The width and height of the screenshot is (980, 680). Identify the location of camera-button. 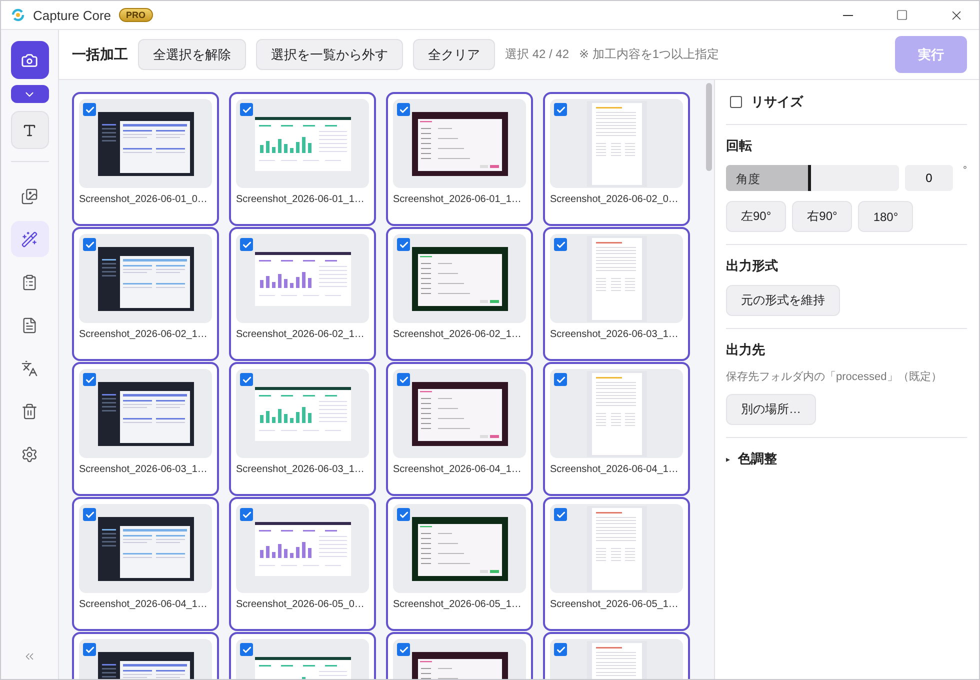
(29, 60).